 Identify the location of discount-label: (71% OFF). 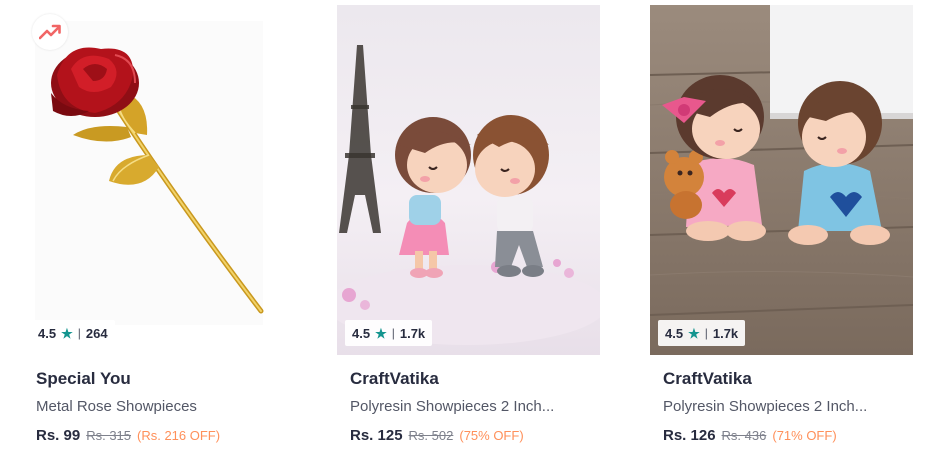
(804, 435).